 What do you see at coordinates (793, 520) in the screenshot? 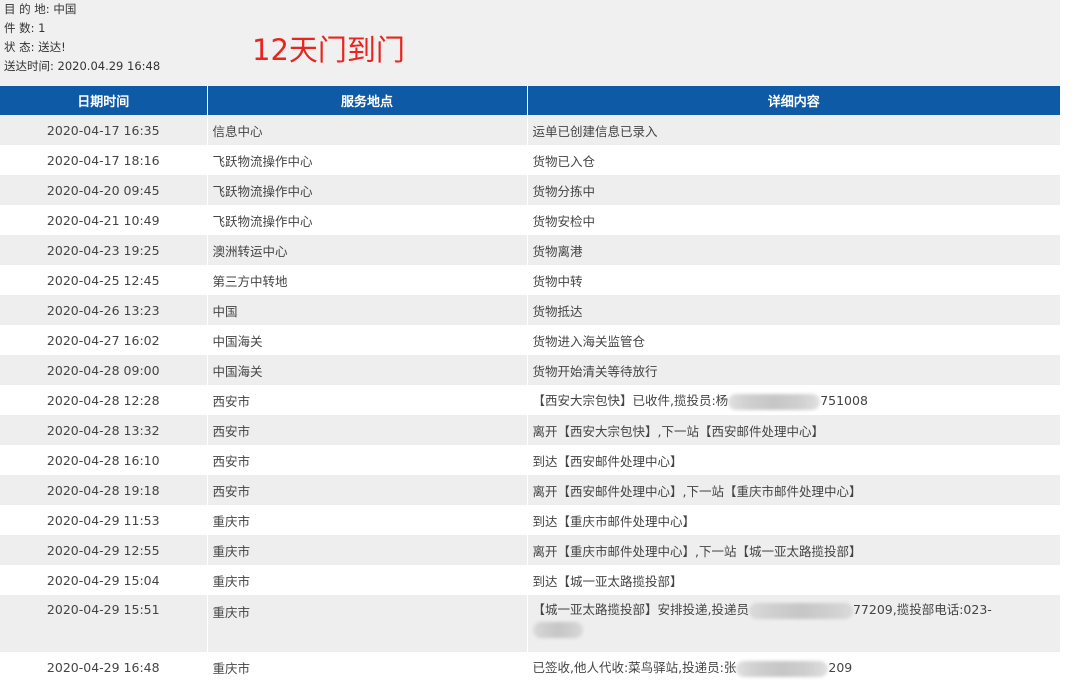
I see `detail-cell: 到达【重庆市邮件处理中心】` at bounding box center [793, 520].